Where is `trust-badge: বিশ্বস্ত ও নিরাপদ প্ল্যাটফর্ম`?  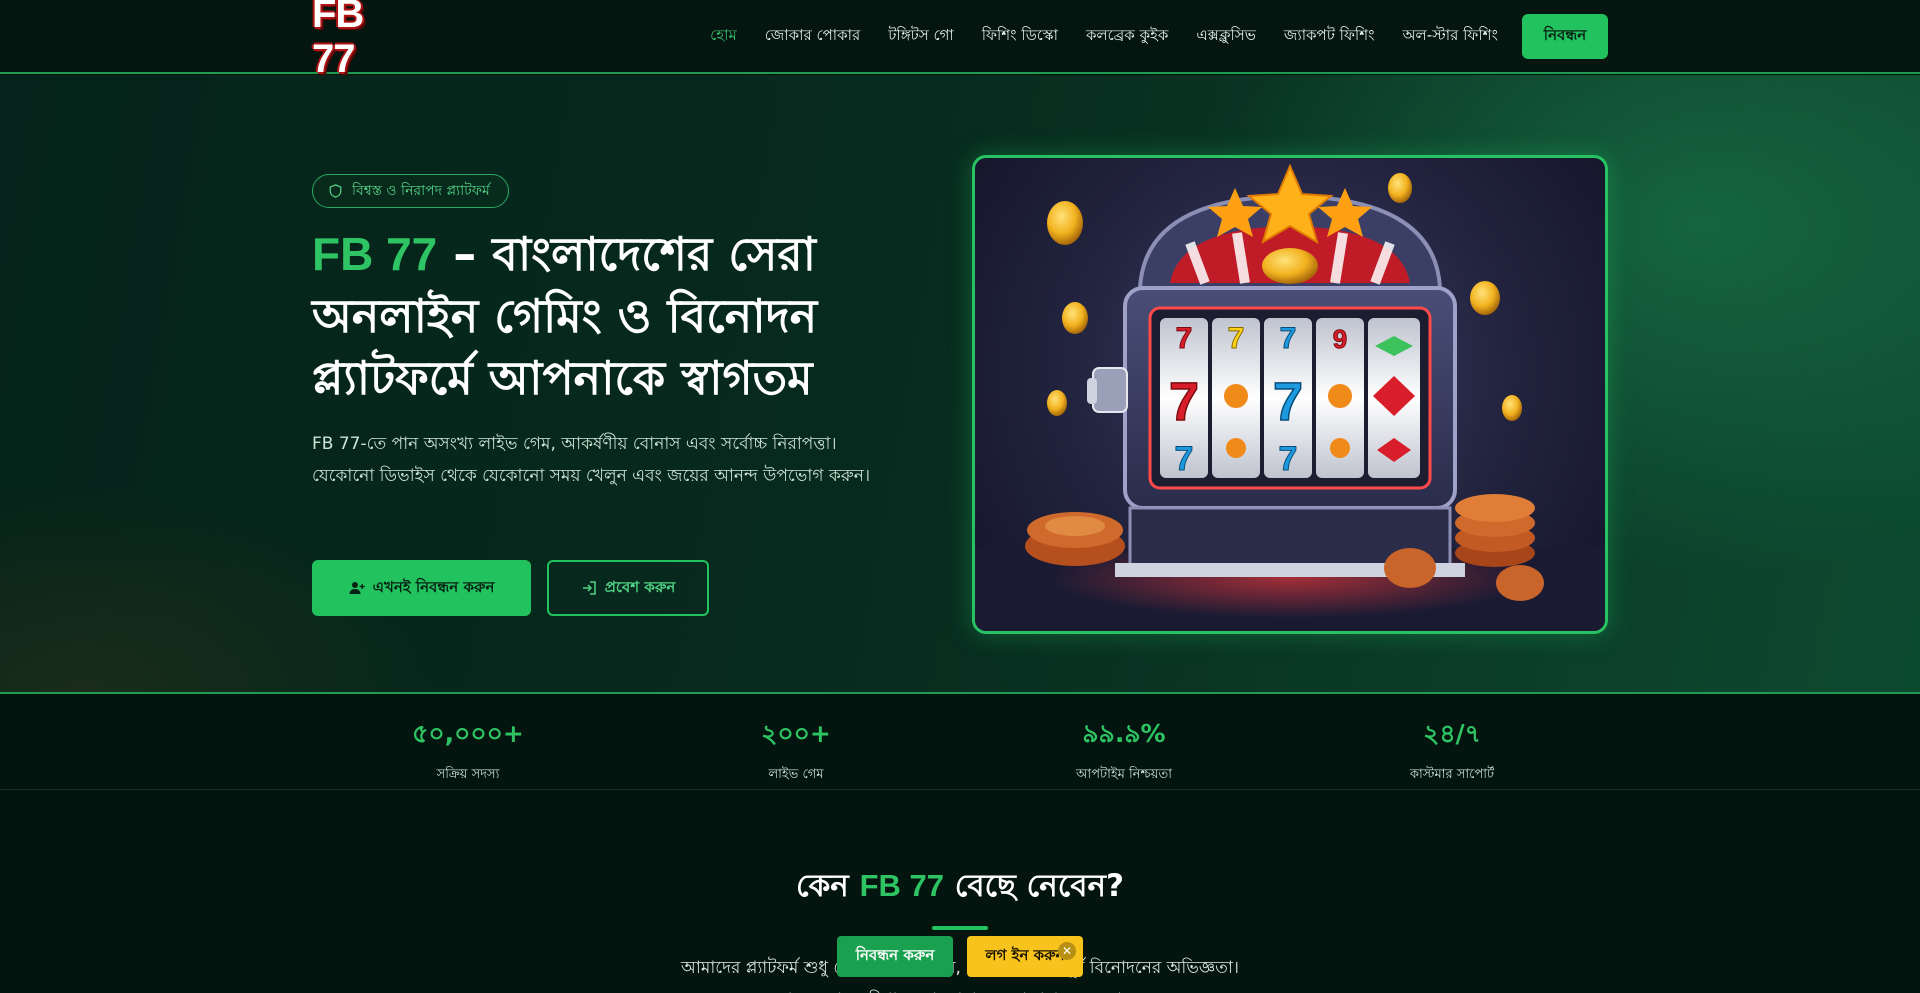
trust-badge: বিশ্বস্ত ও নিরাপদ প্ল্যাটফর্ম is located at coordinates (410, 191).